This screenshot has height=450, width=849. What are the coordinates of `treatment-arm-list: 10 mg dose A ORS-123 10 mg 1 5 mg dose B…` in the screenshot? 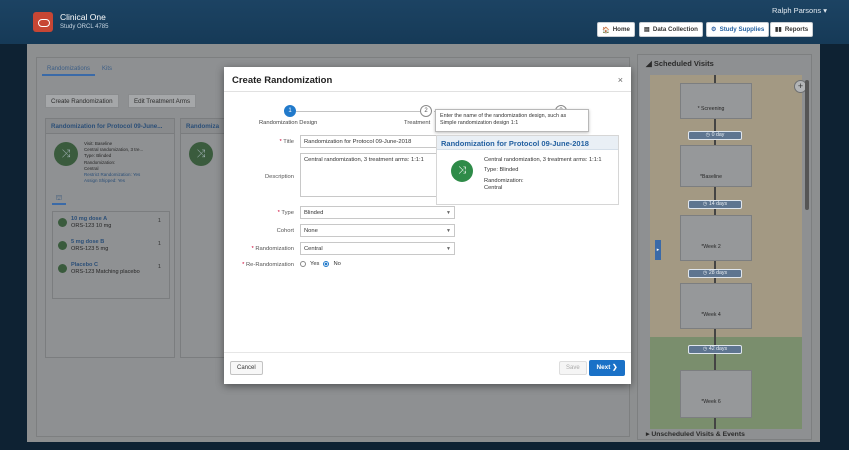 It's located at (111, 255).